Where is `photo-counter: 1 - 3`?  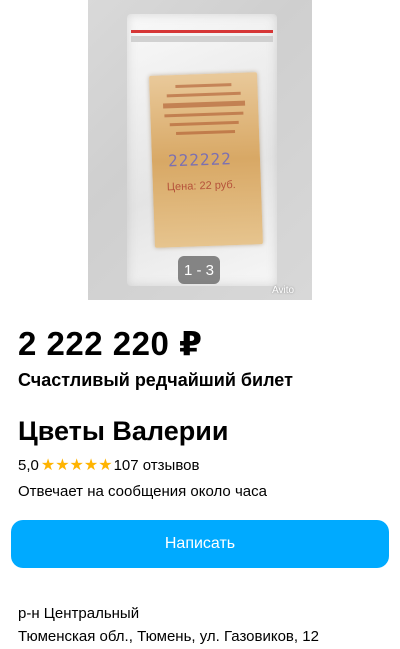
photo-counter: 1 - 3 is located at coordinates (199, 270).